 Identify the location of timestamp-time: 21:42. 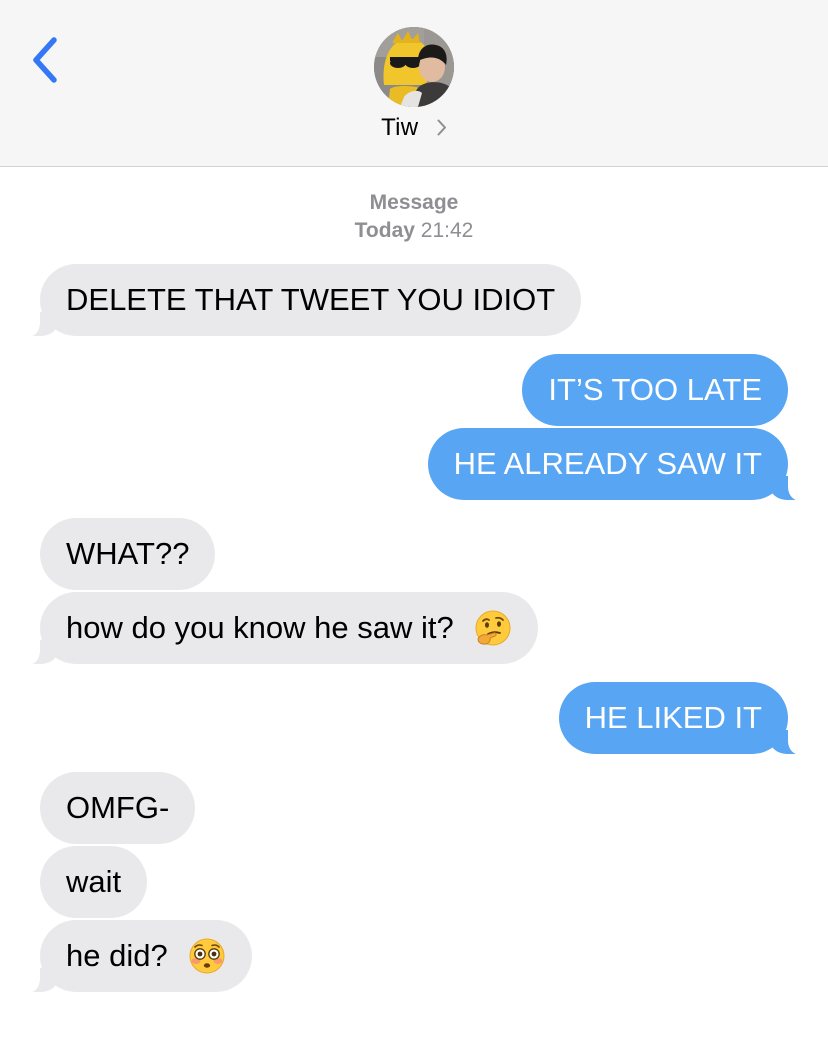
(447, 230).